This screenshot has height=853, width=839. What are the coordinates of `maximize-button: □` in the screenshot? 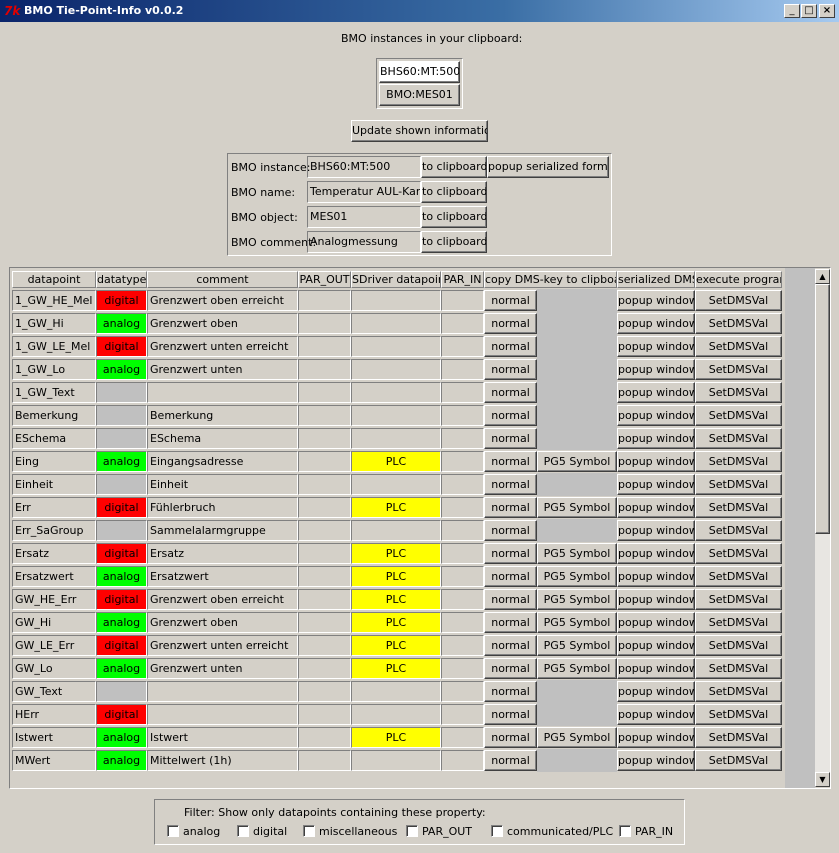 It's located at (809, 11).